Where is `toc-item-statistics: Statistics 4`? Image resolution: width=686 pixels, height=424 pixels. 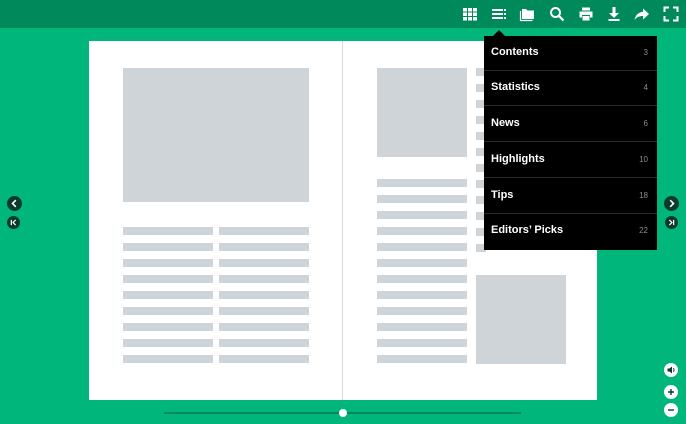 toc-item-statistics: Statistics 4 is located at coordinates (570, 88).